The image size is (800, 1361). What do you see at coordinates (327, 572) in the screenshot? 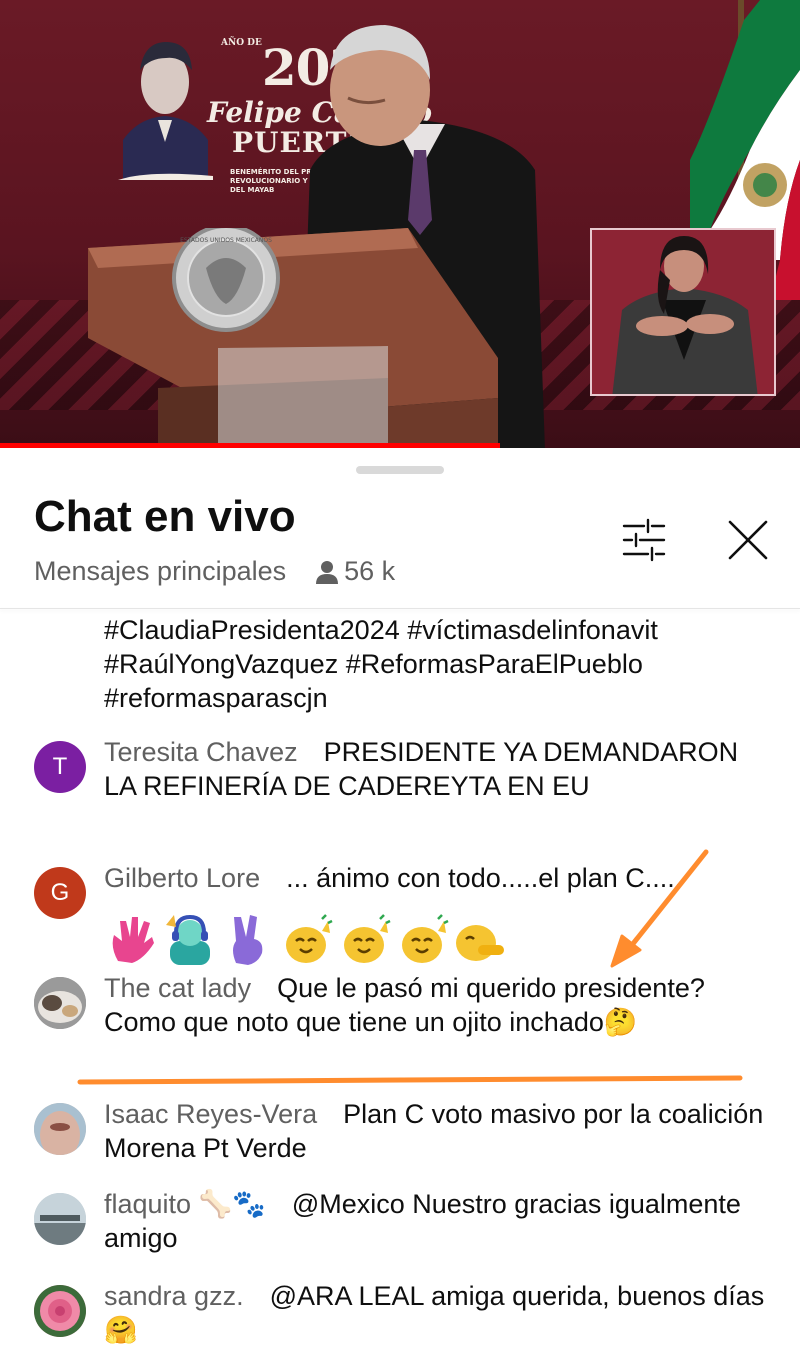
I see `person-icon` at bounding box center [327, 572].